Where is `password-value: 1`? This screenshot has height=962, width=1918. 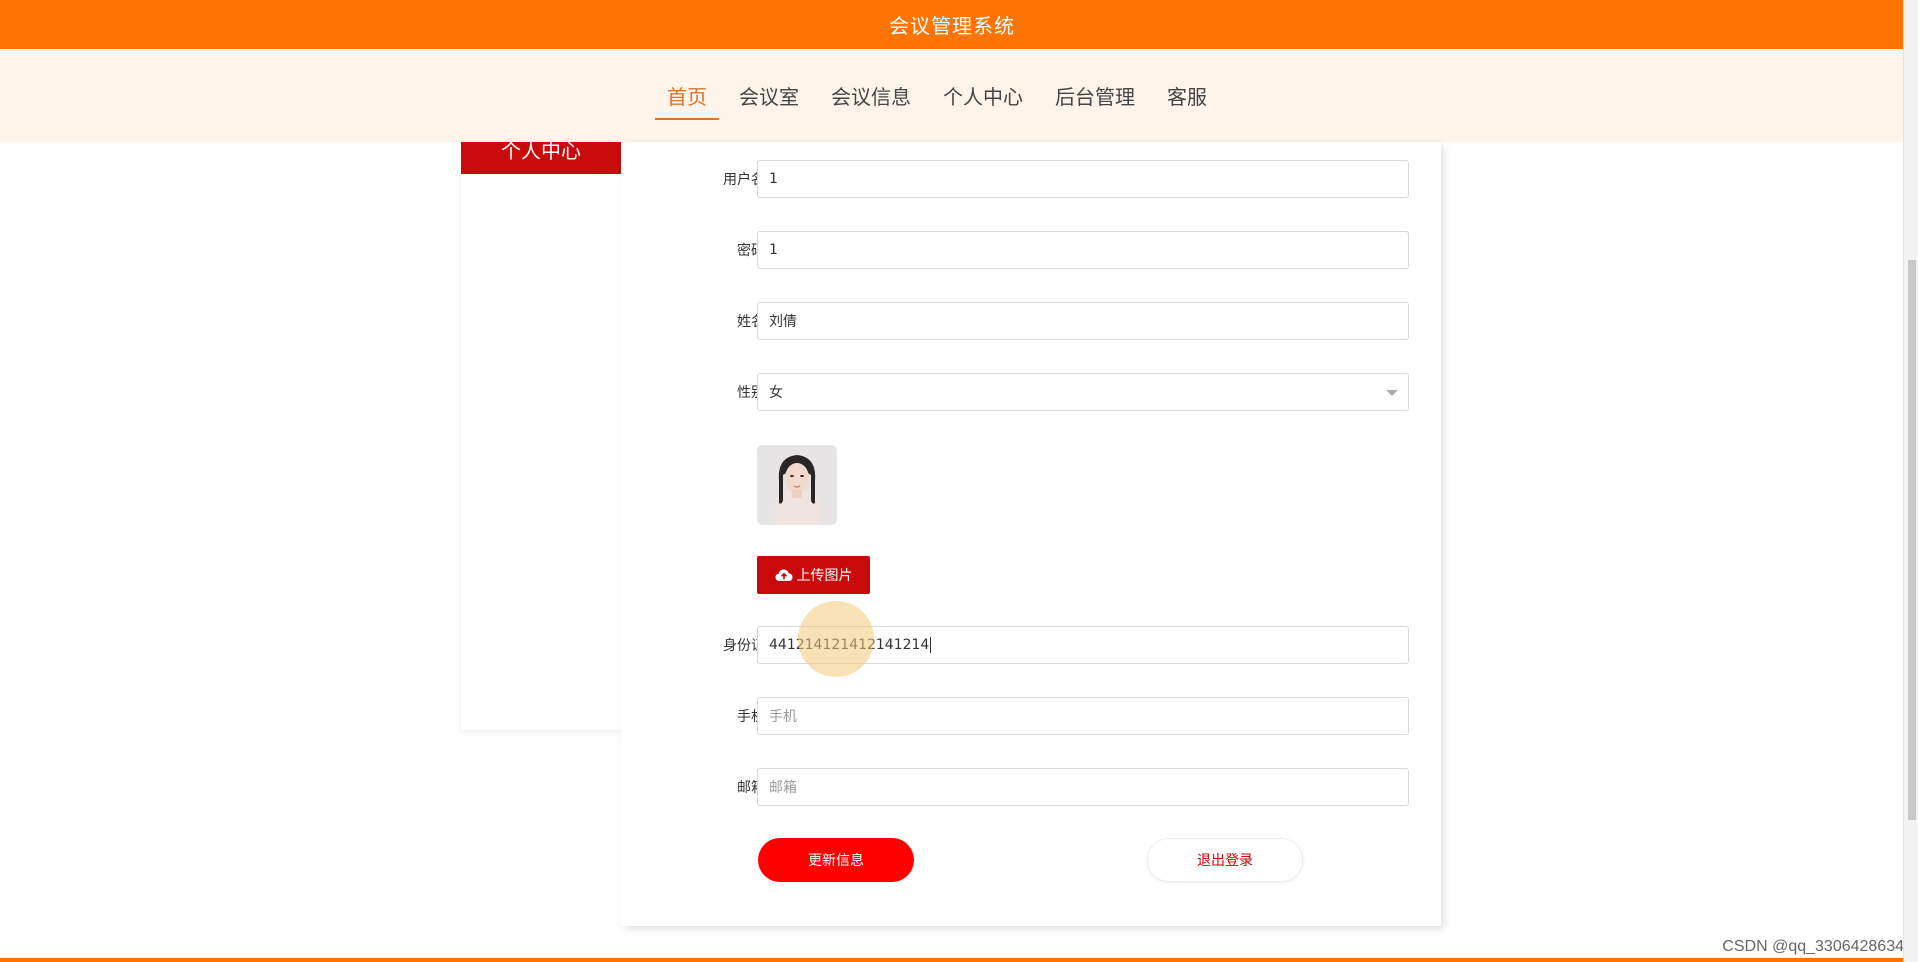
password-value: 1 is located at coordinates (773, 250).